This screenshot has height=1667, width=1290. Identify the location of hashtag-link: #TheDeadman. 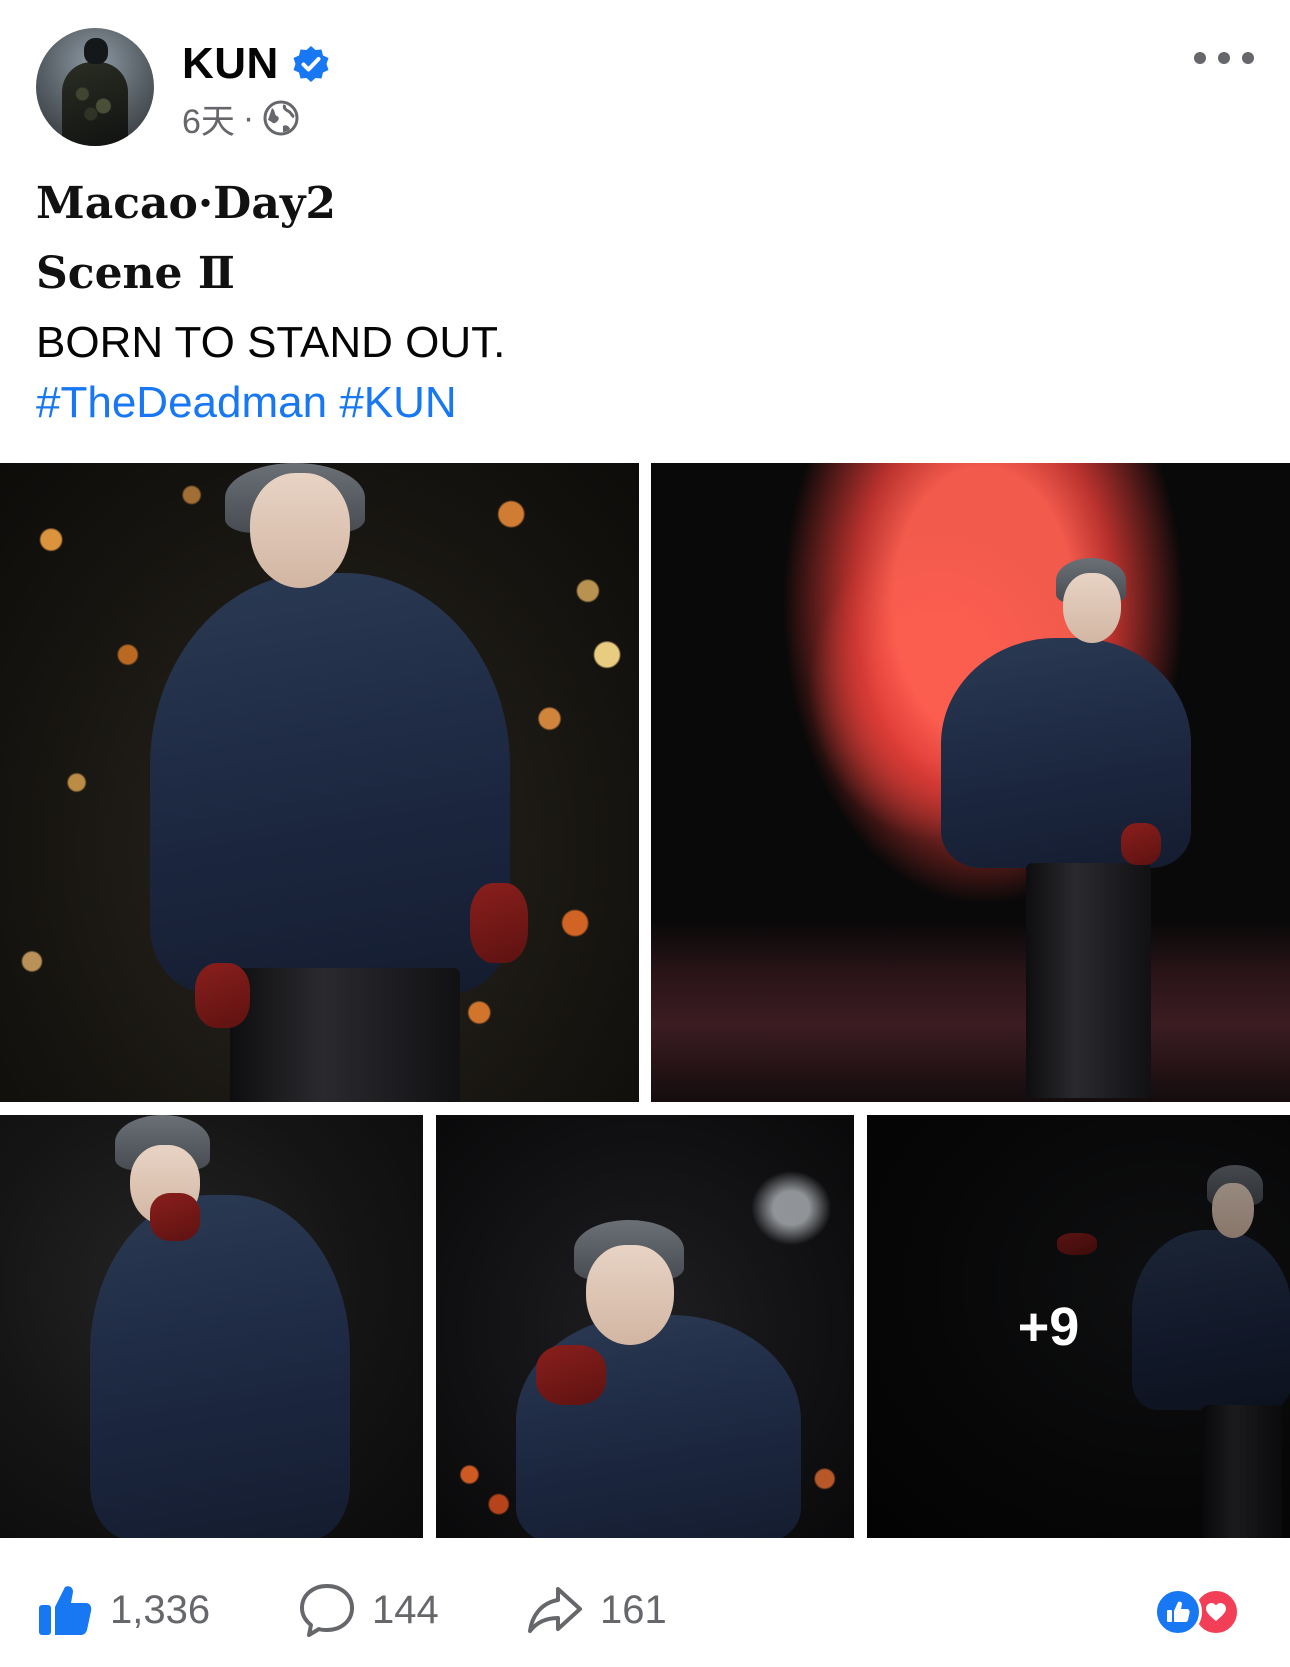
(181, 402).